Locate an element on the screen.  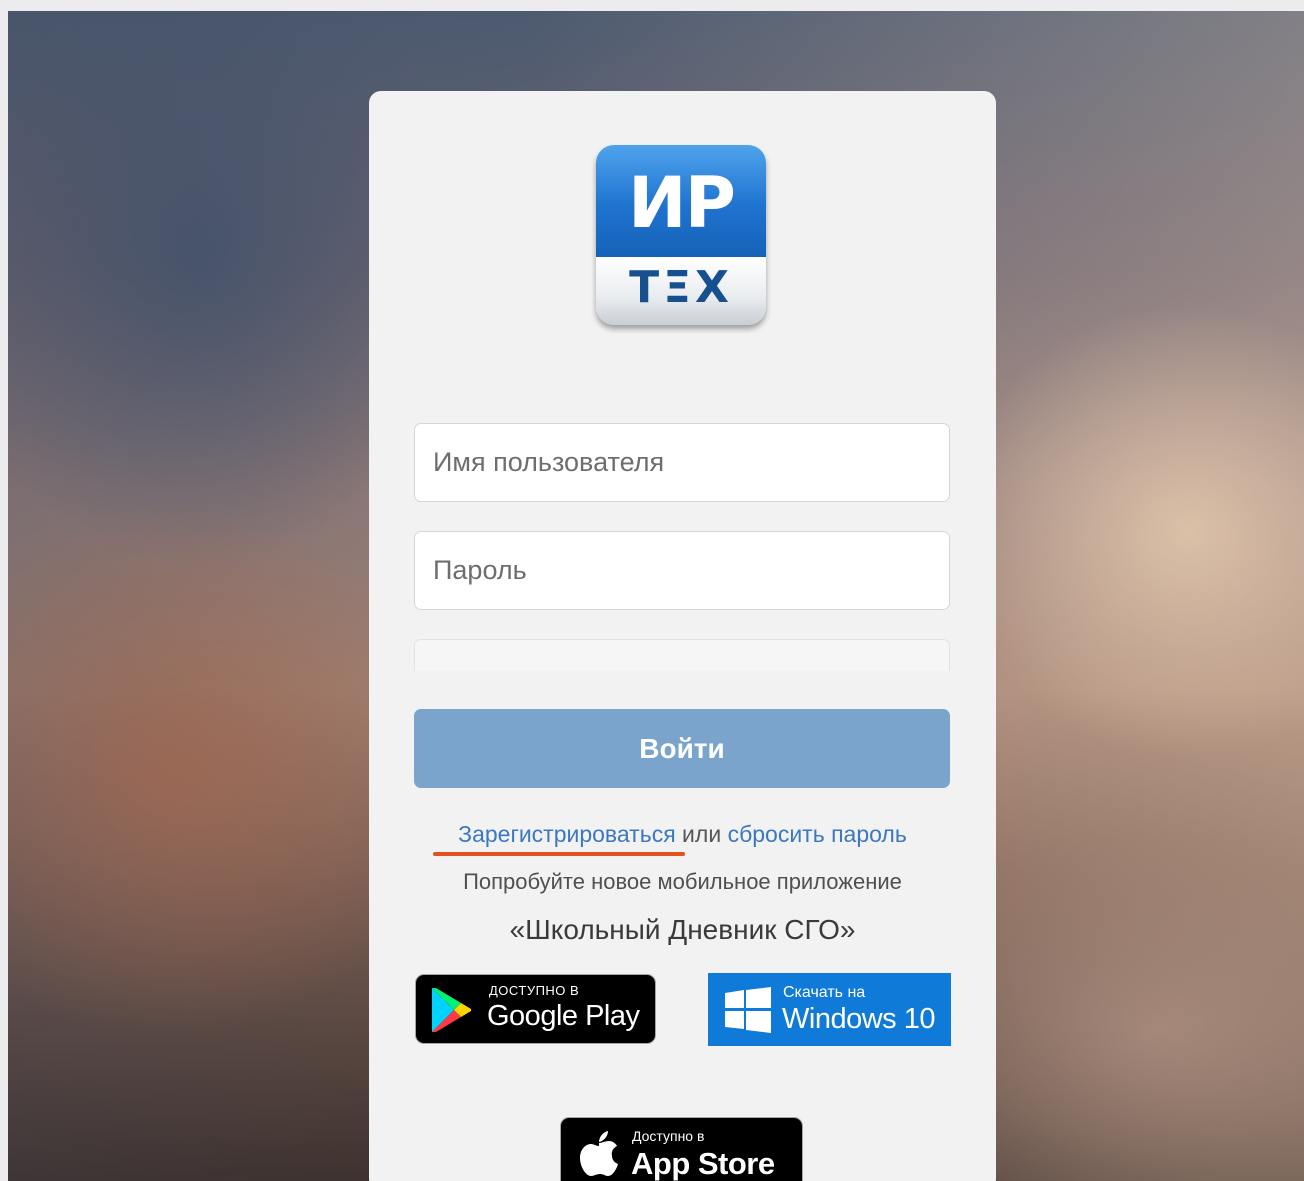
google-play-icon is located at coordinates (451, 1010).